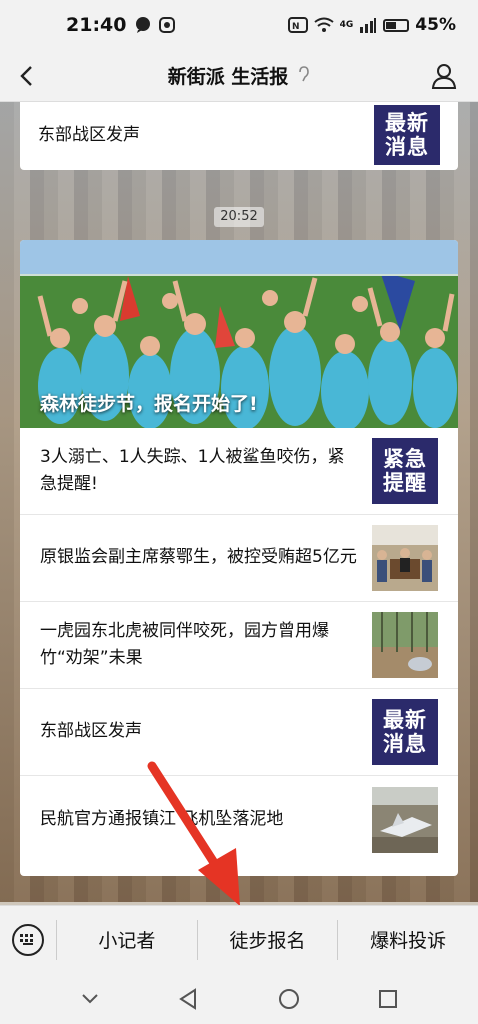 This screenshot has width=478, height=1024. I want to click on keyboard-icon, so click(26, 939).